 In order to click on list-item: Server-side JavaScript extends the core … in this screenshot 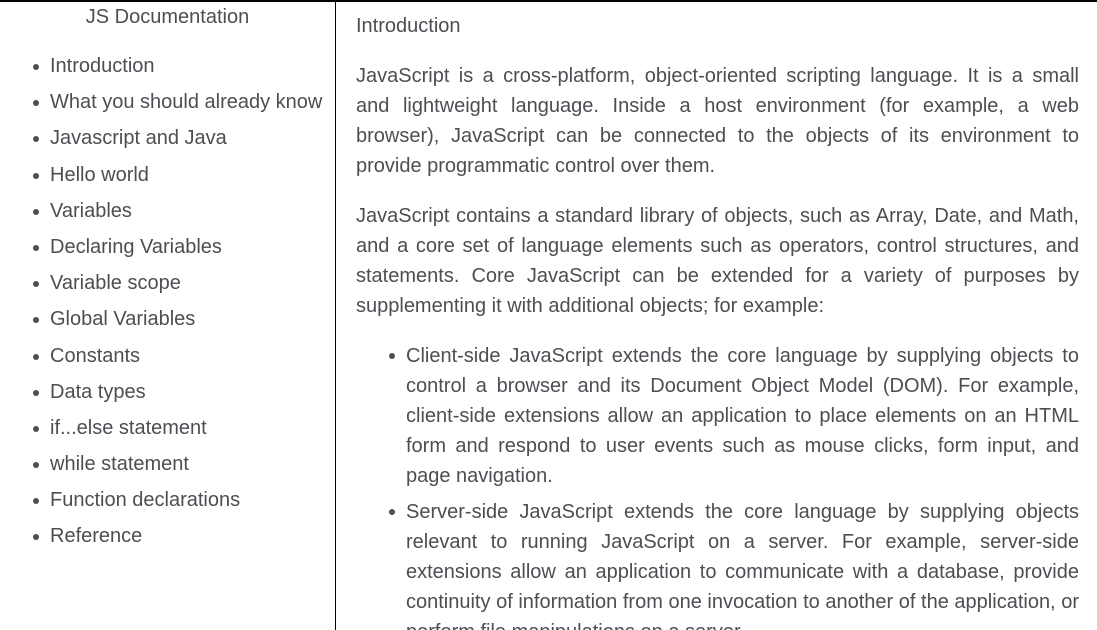, I will do `click(717, 563)`.